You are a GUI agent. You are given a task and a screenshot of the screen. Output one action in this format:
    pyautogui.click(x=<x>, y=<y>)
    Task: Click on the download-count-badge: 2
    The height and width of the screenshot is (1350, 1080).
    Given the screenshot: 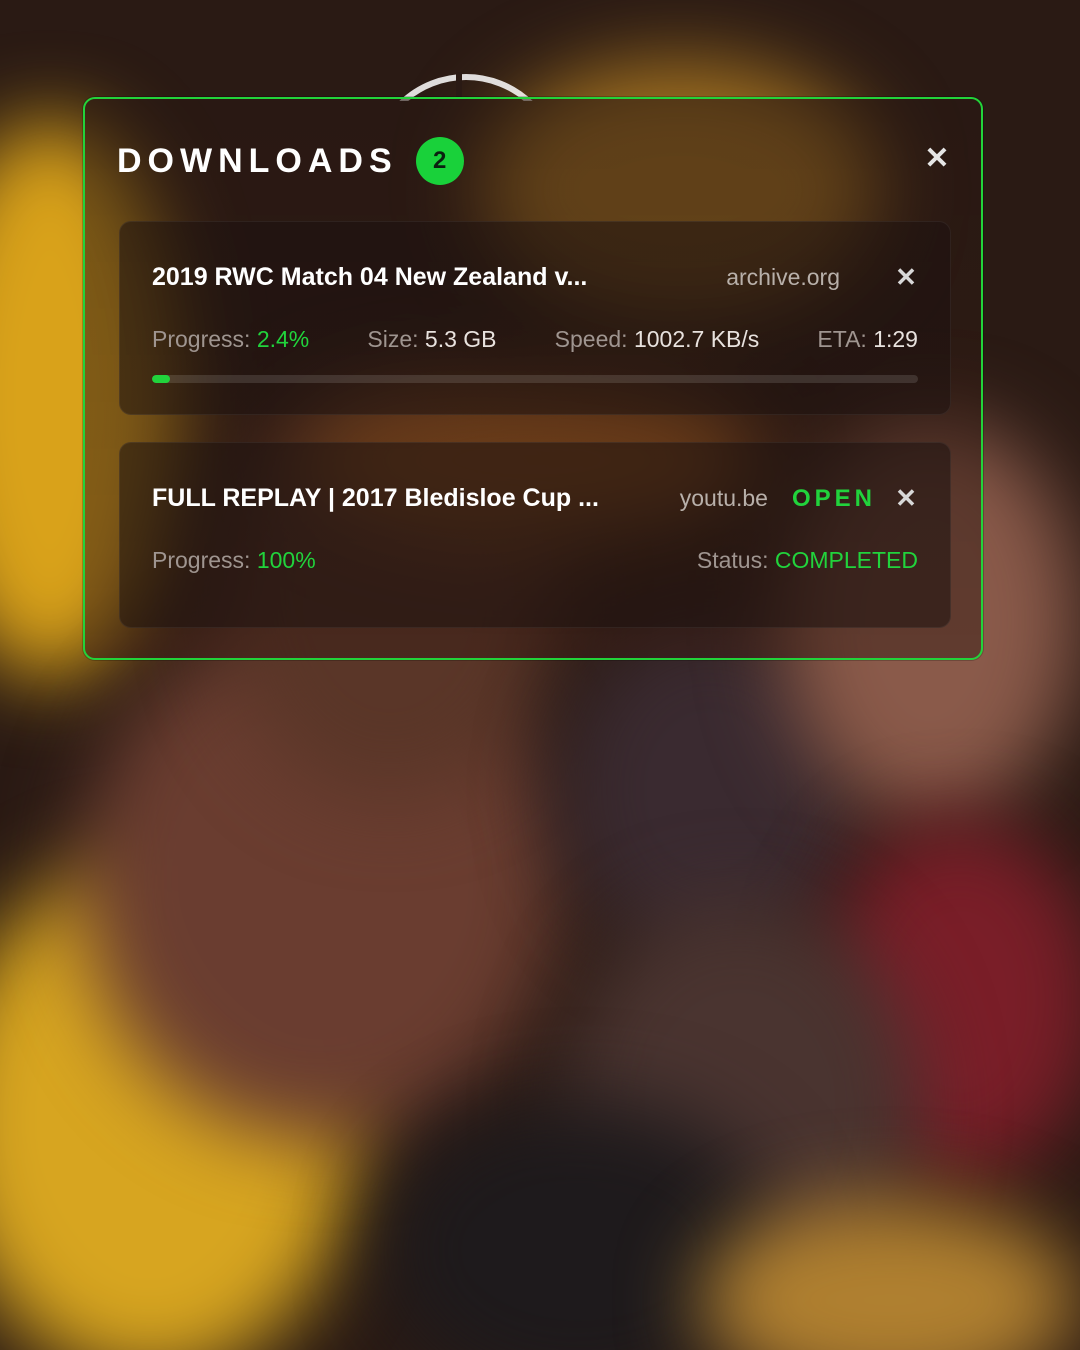 What is the action you would take?
    pyautogui.click(x=439, y=161)
    